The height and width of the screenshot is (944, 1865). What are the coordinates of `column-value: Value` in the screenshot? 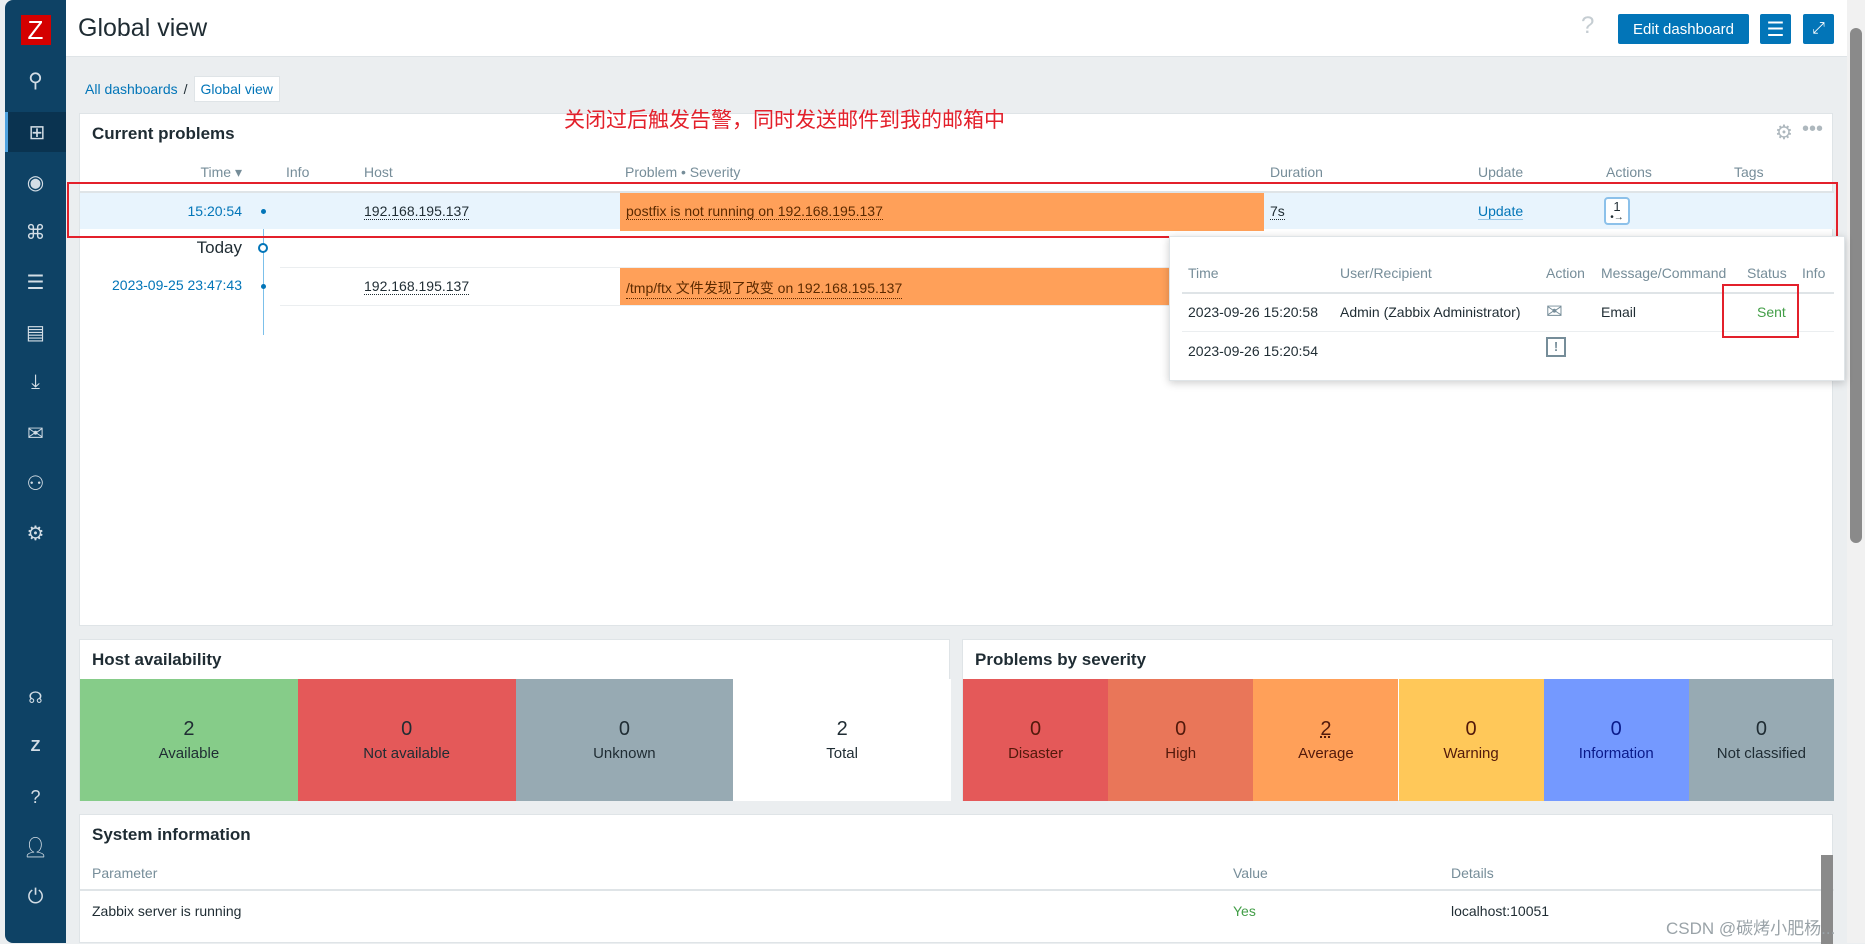 It's located at (1250, 873).